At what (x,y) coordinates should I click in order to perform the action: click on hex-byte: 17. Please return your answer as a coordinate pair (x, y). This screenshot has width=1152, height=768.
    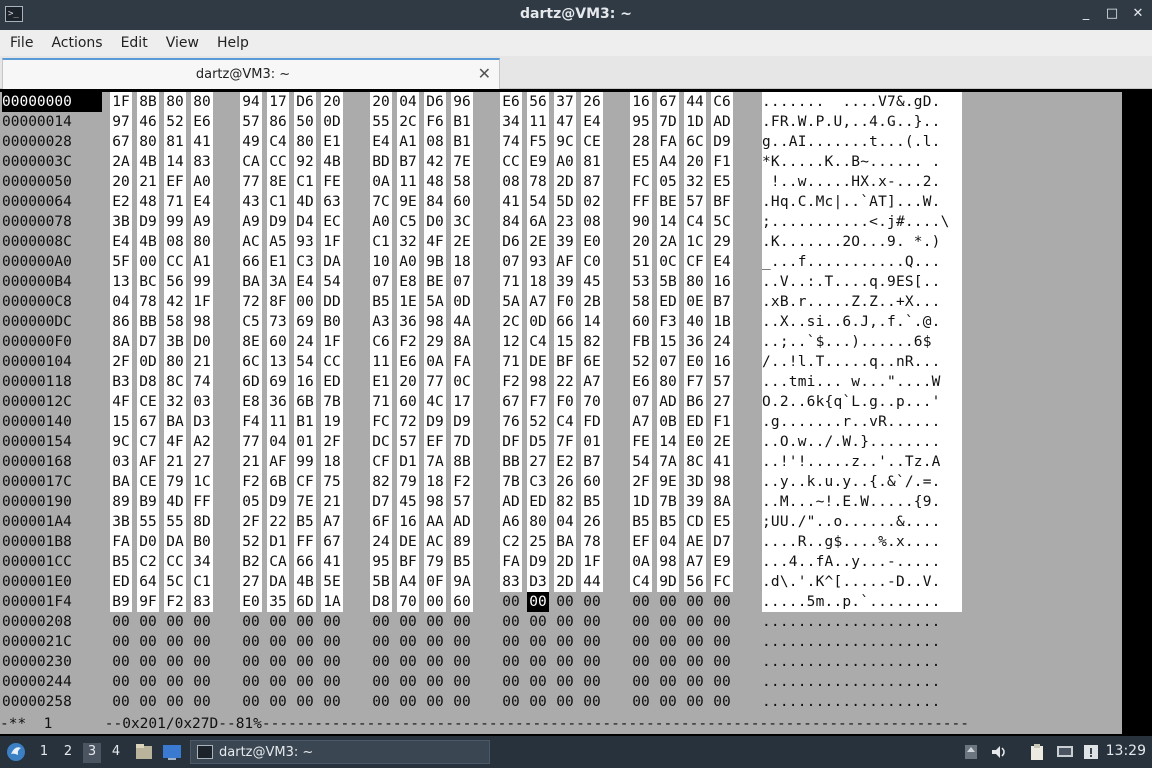
    Looking at the image, I should click on (278, 102).